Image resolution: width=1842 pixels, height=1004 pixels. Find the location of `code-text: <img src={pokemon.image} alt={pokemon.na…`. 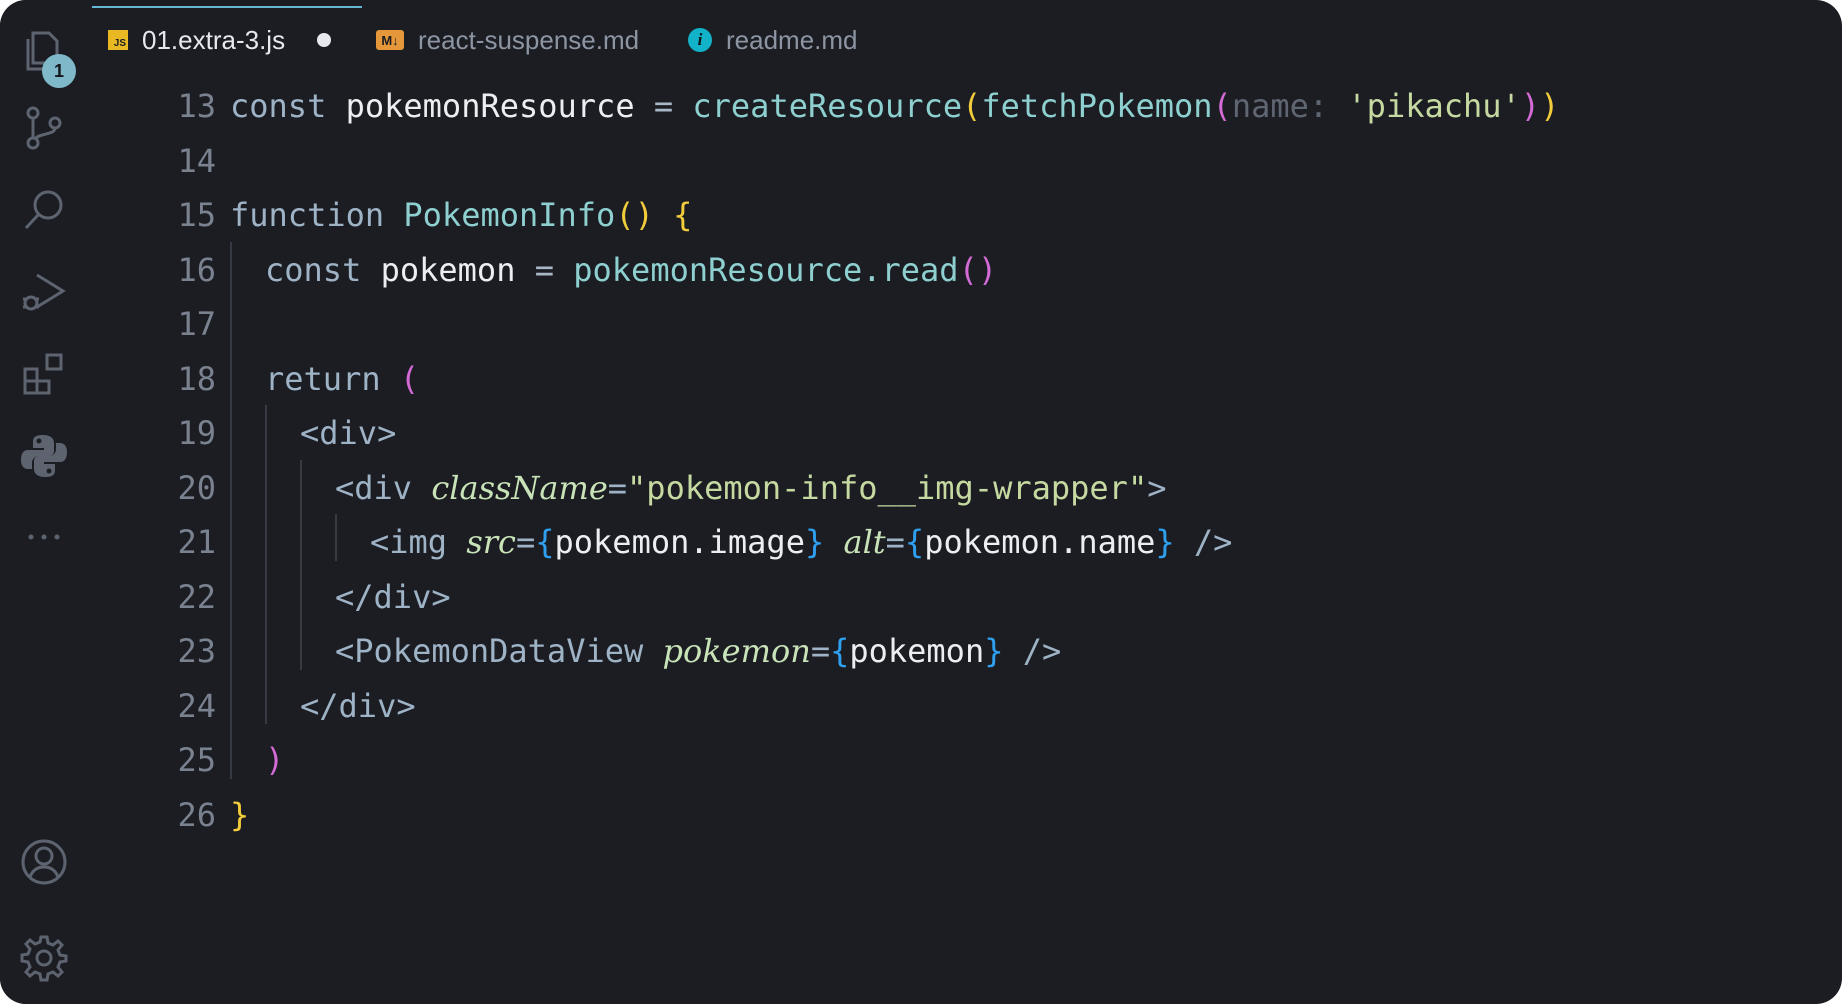

code-text: <img src={pokemon.image} alt={pokemon.na… is located at coordinates (801, 542).